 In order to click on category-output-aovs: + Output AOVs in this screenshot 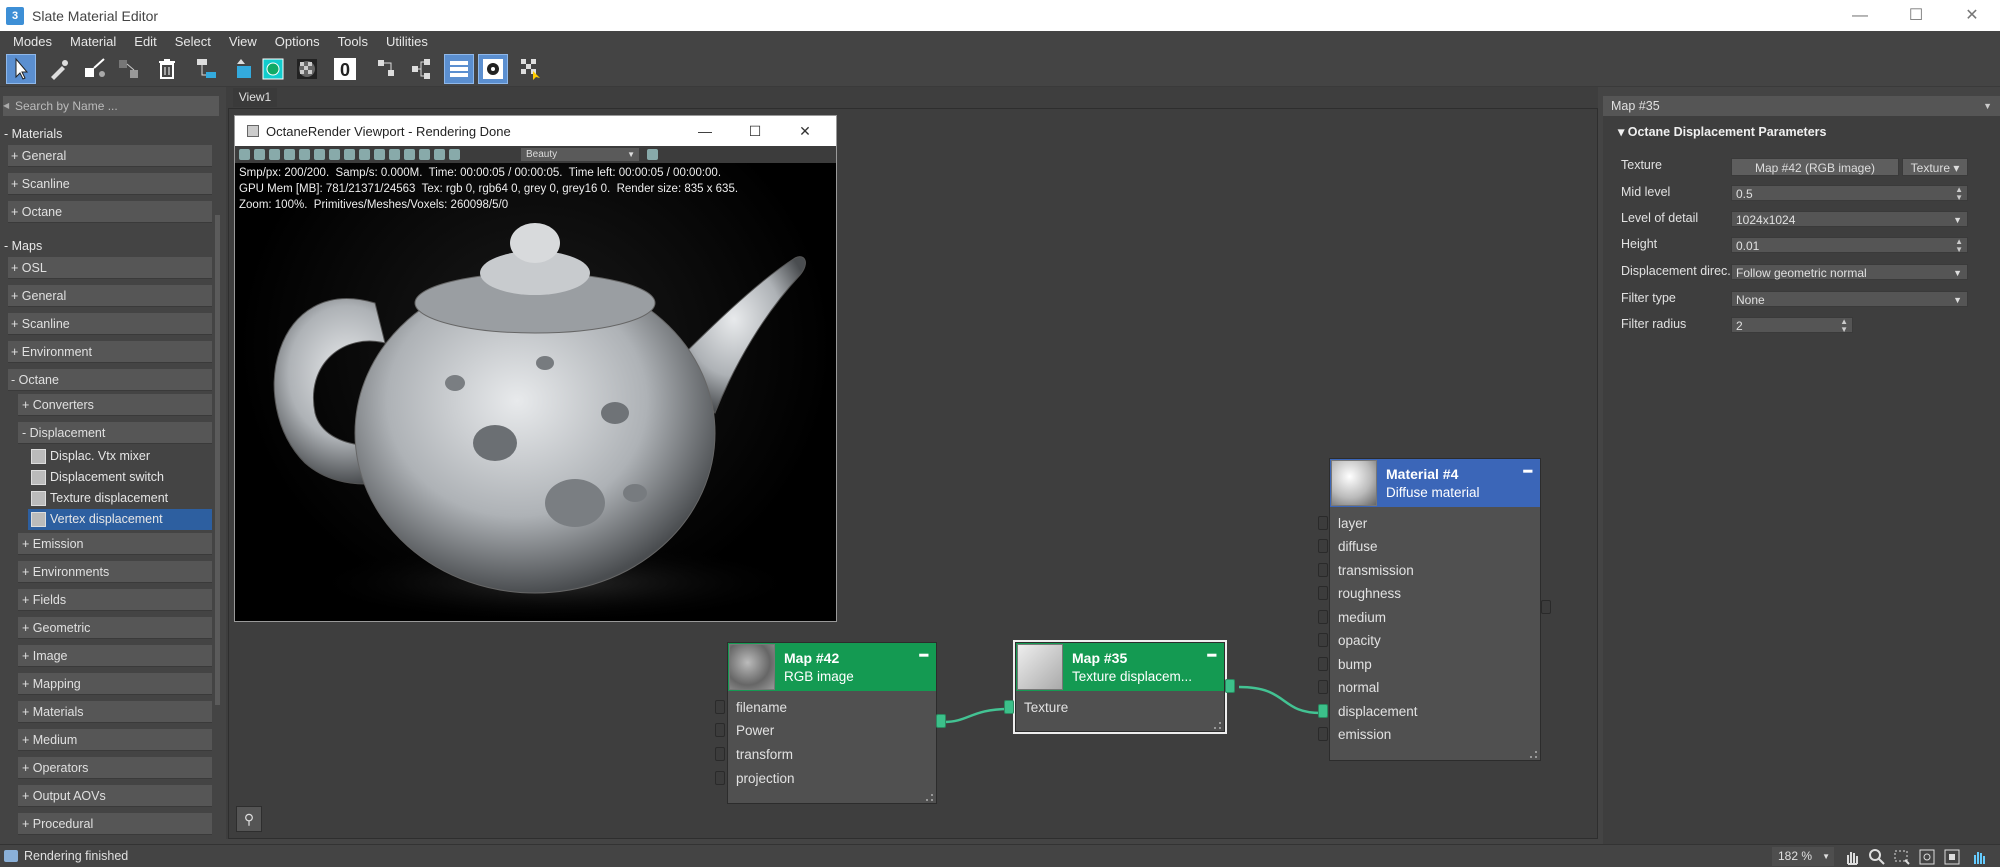, I will do `click(115, 796)`.